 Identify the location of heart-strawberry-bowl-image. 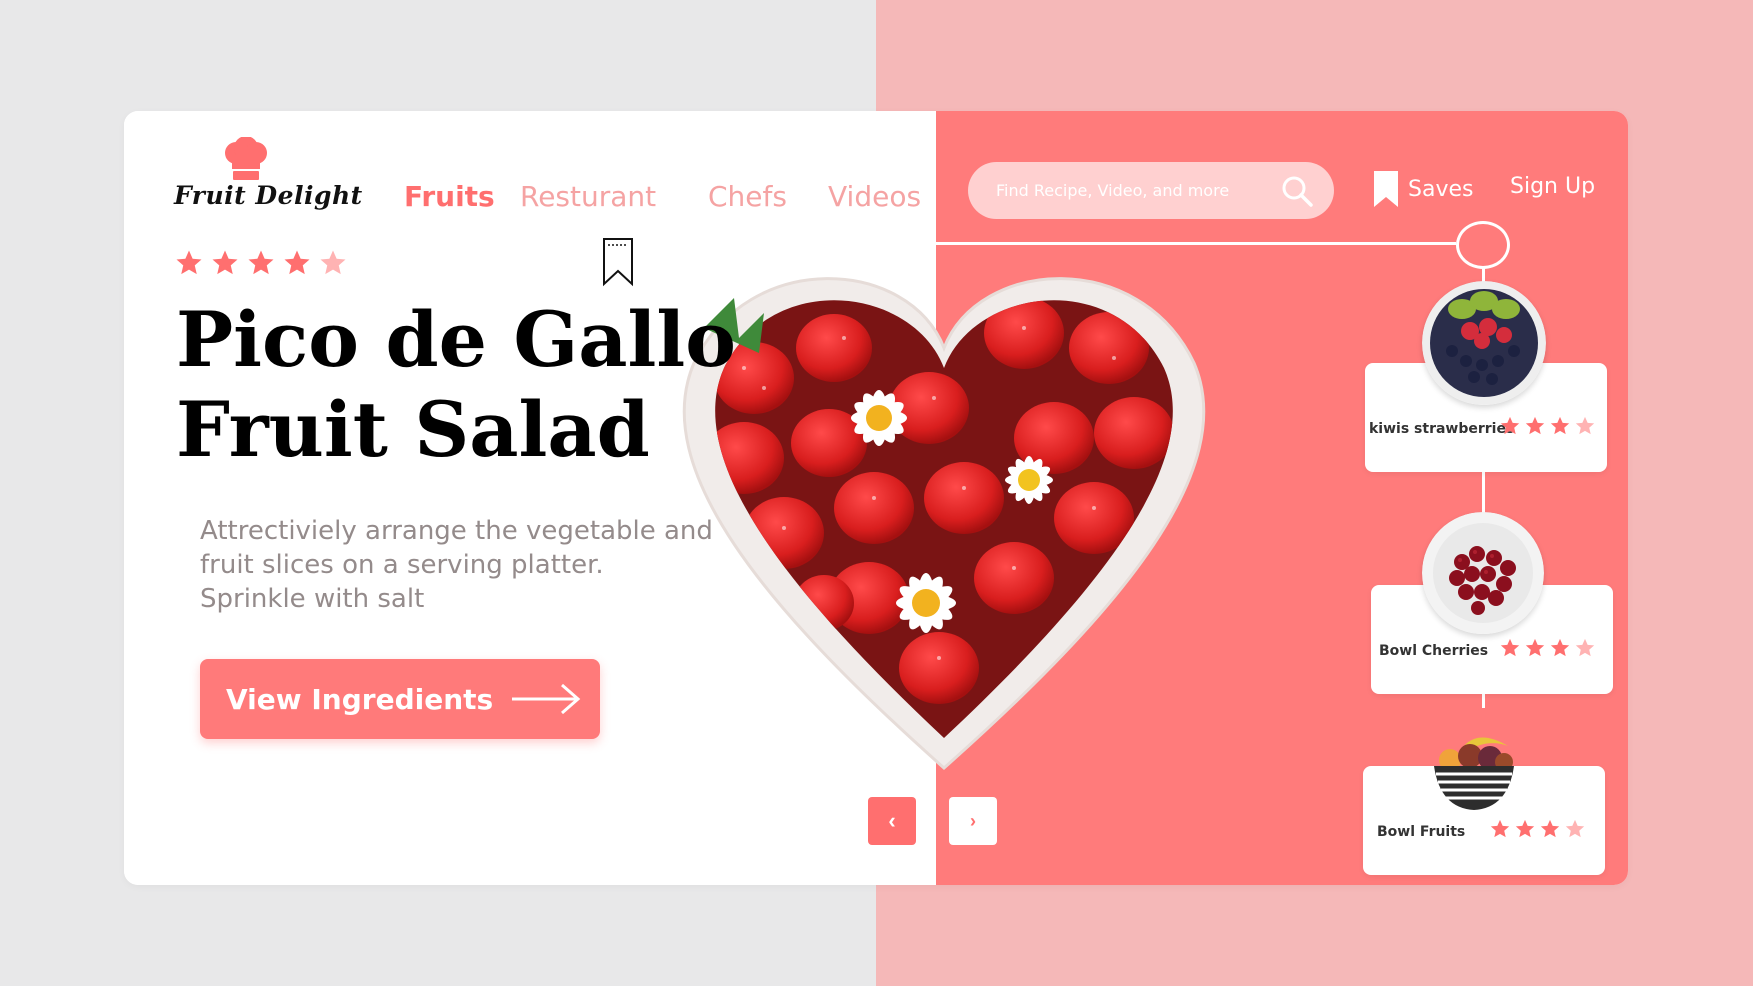
(944, 524).